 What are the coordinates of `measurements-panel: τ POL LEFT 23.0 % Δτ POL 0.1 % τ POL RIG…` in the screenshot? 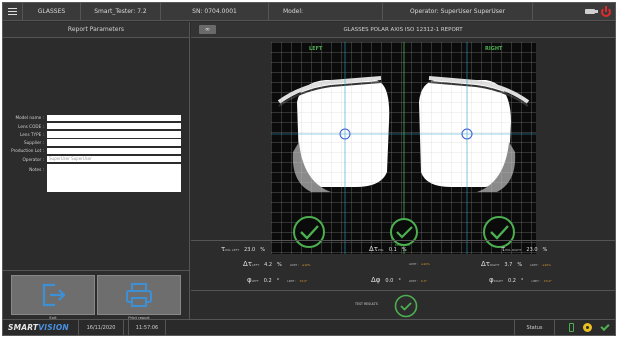 It's located at (403, 265).